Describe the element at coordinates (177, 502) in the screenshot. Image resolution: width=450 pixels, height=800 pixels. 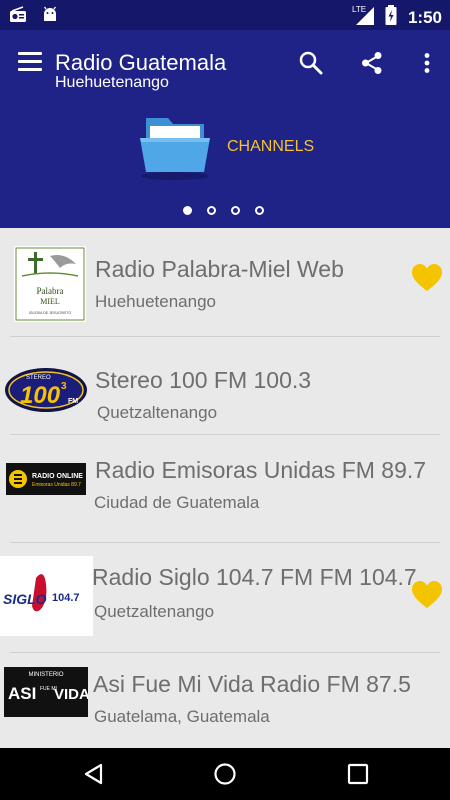
I see `station-city: Ciudad de Guatemala` at that location.